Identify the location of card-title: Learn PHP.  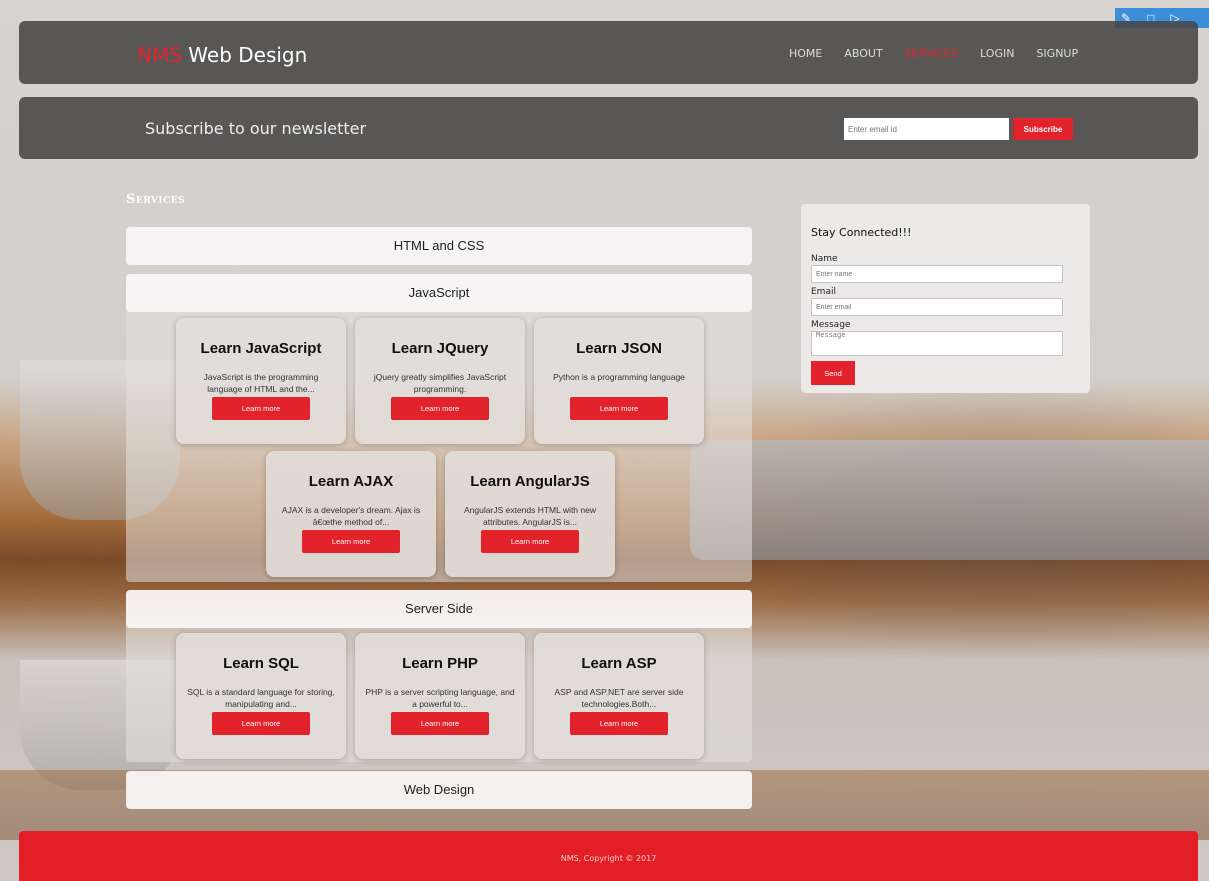
(440, 663).